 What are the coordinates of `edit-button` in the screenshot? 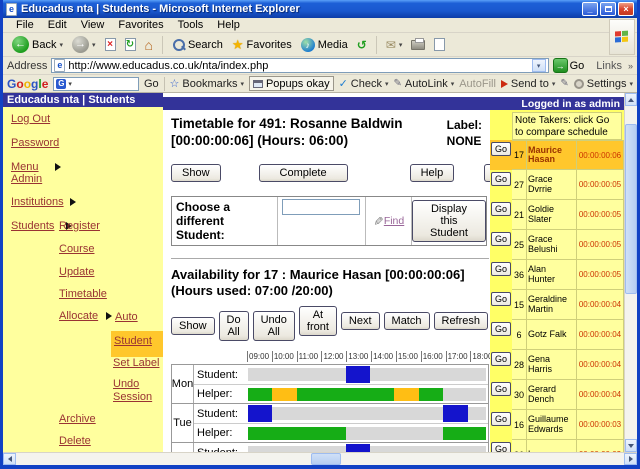 It's located at (439, 44).